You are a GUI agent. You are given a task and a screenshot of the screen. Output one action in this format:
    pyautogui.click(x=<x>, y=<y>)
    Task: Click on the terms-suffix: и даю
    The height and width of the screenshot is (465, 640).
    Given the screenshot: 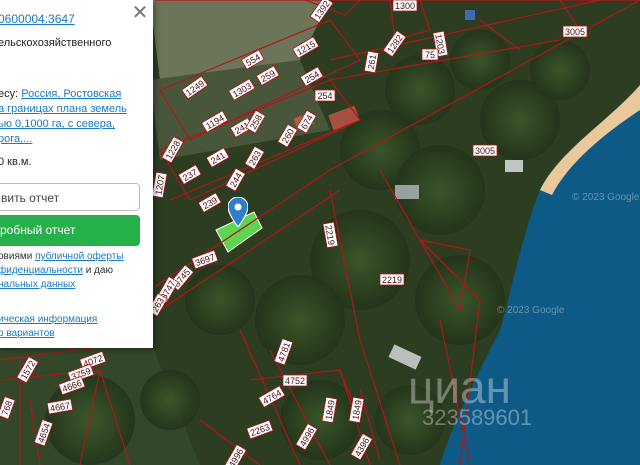 What is the action you would take?
    pyautogui.click(x=99, y=270)
    